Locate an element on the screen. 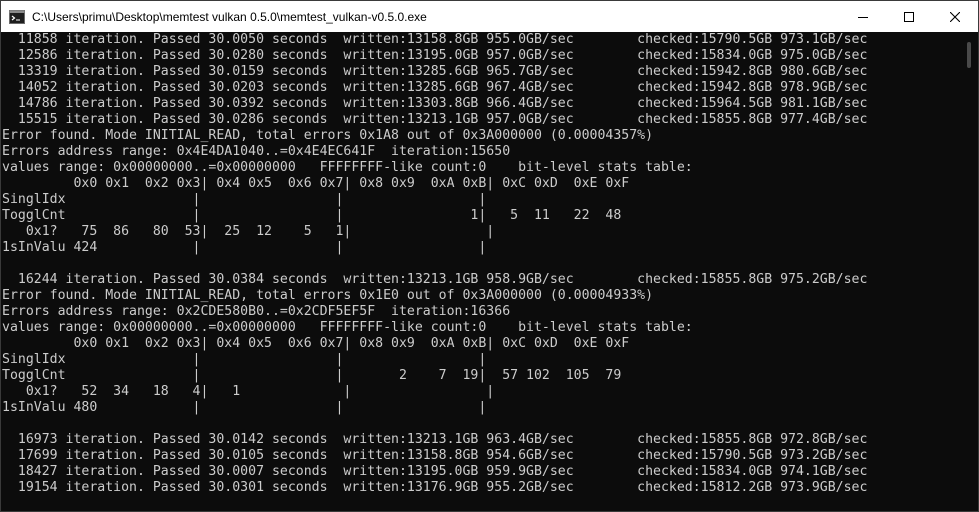 This screenshot has width=979, height=512. close-button is located at coordinates (955, 16).